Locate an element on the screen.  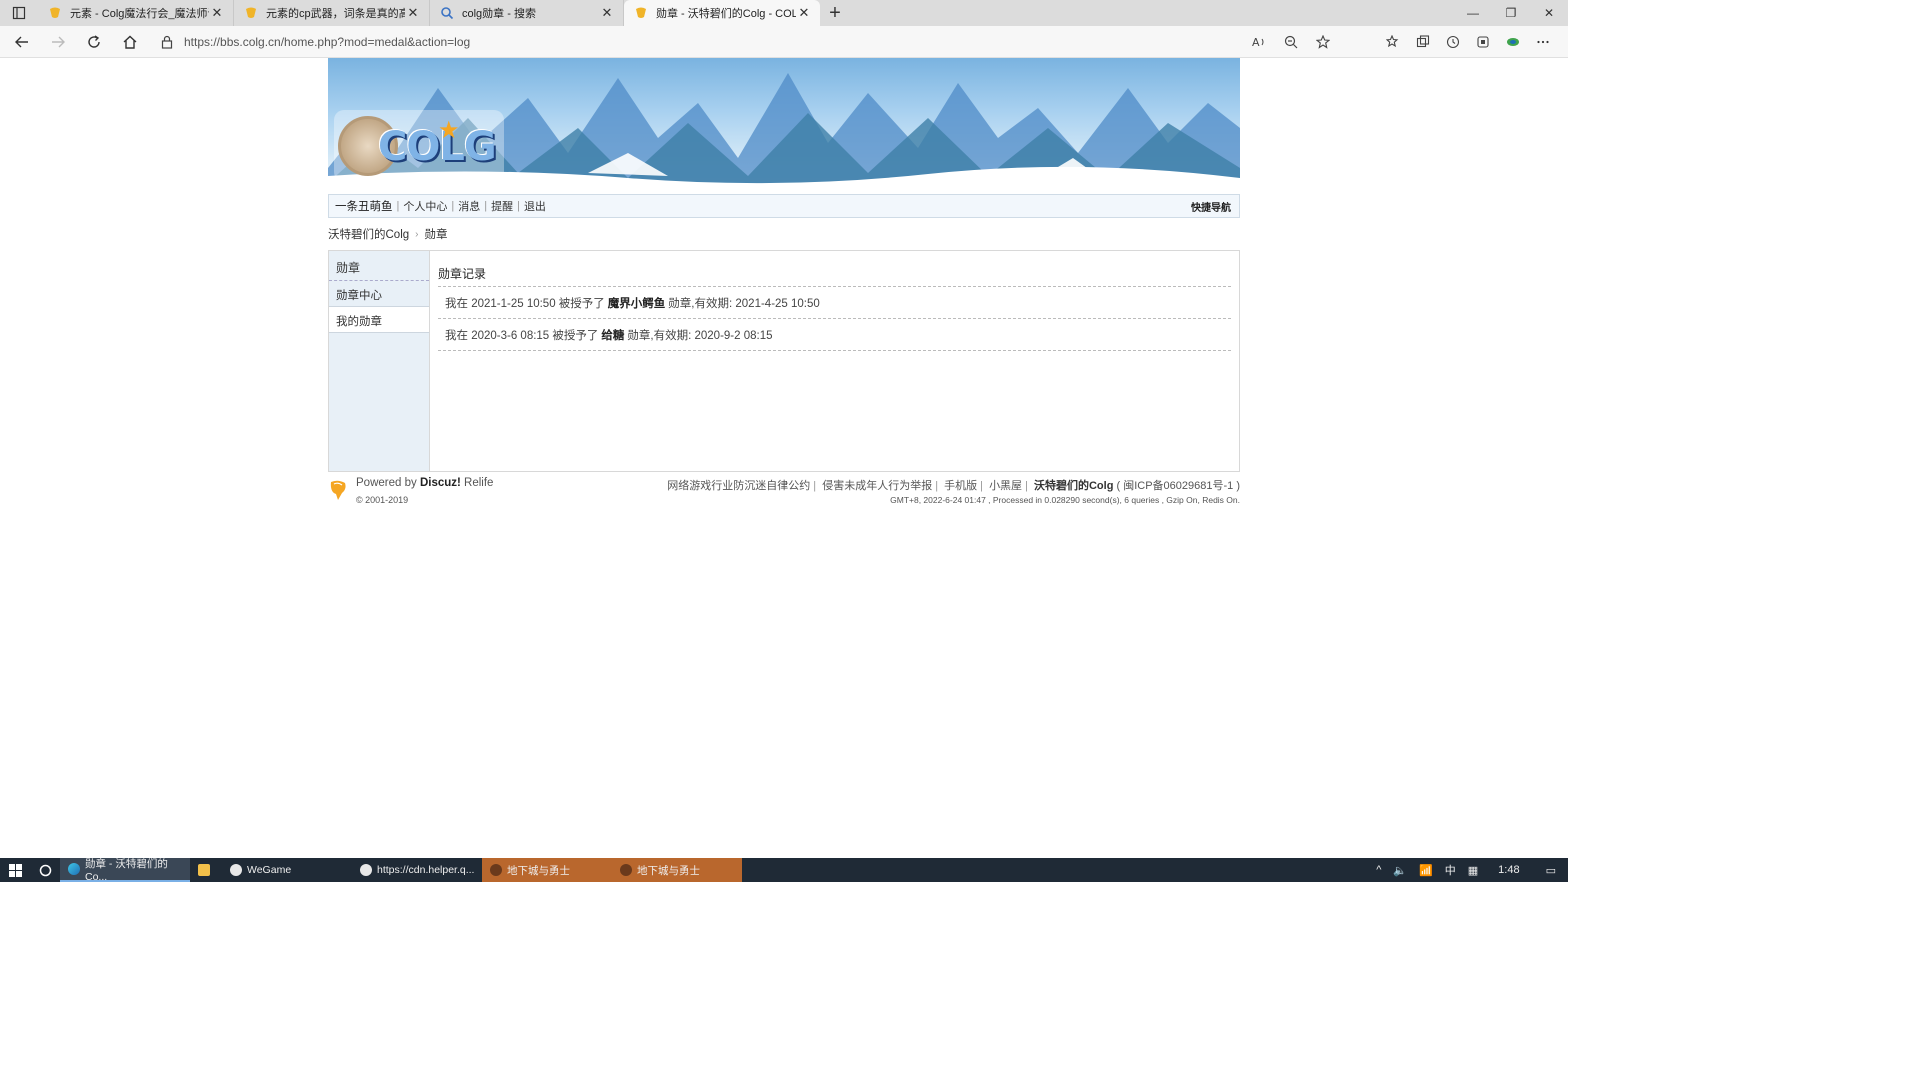
home-icon is located at coordinates (130, 42).